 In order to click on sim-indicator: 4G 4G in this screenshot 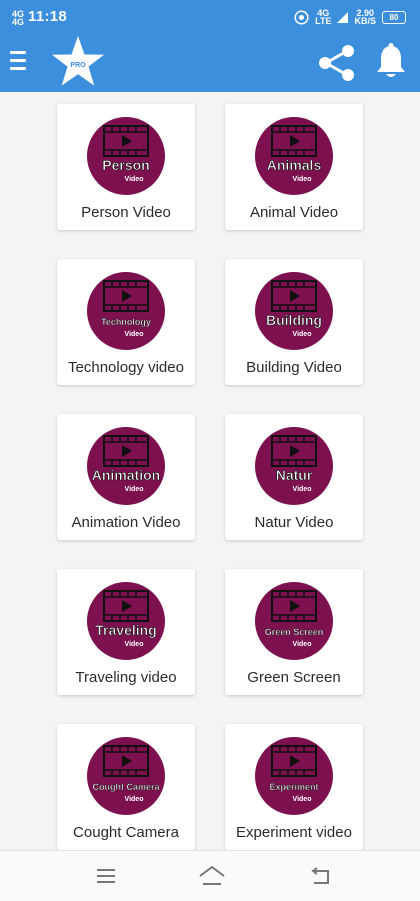, I will do `click(18, 18)`.